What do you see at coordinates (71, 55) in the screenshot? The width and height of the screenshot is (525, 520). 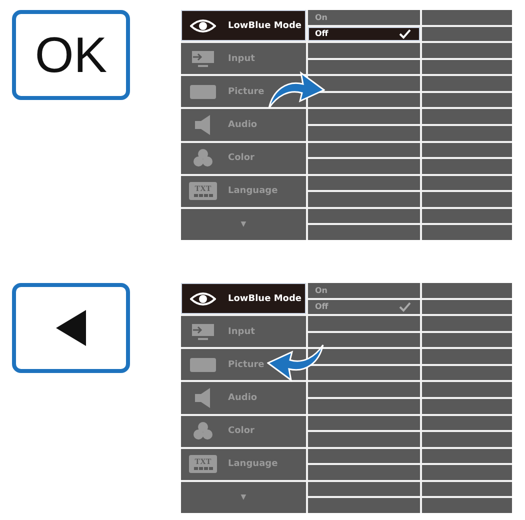 I see `ok-key: OK` at bounding box center [71, 55].